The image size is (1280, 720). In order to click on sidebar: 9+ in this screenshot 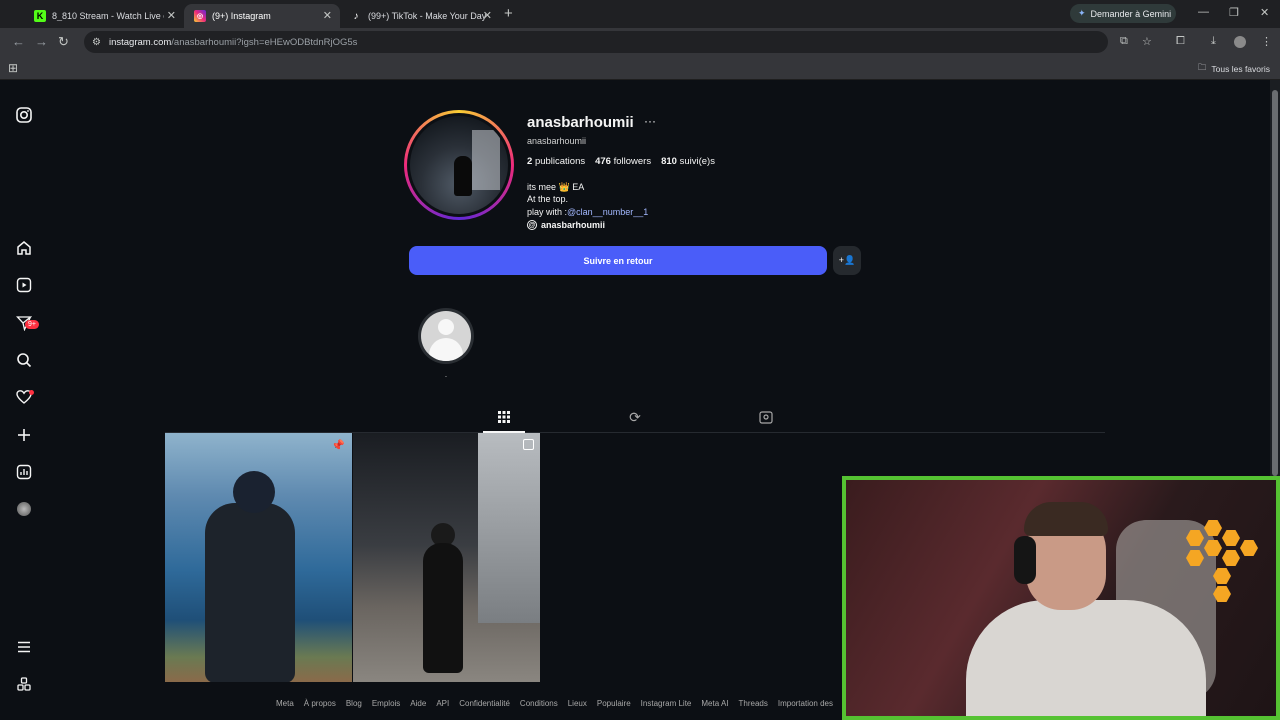, I will do `click(24, 400)`.